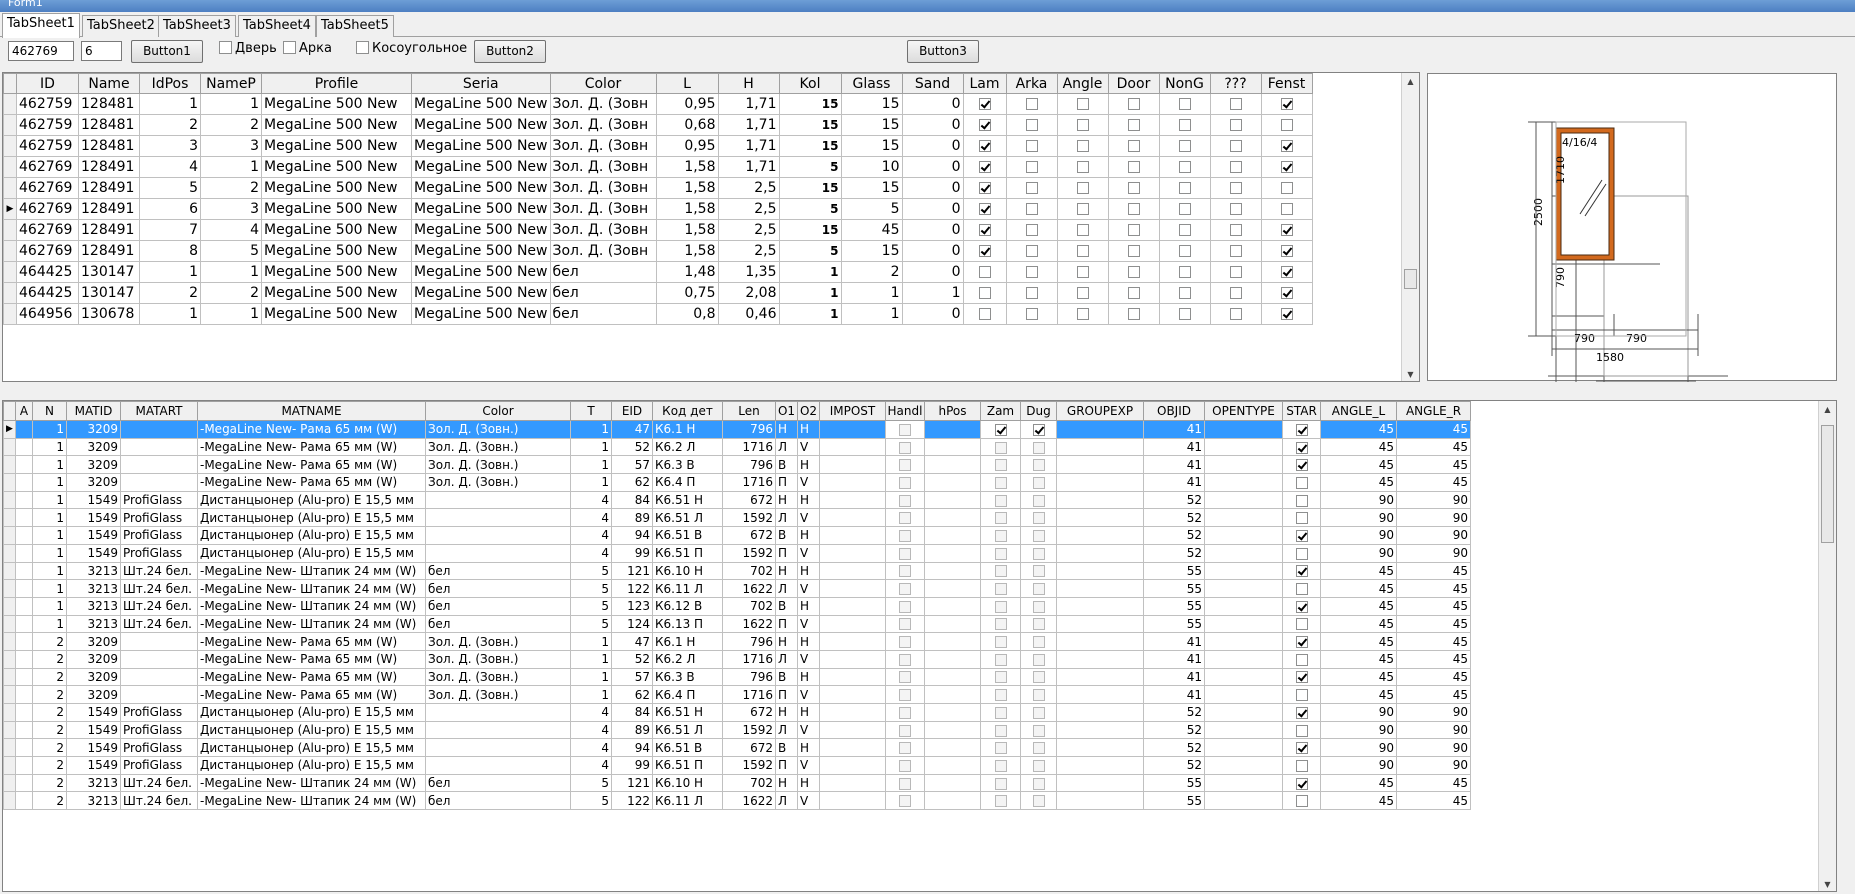 The width and height of the screenshot is (1855, 894). Describe the element at coordinates (225, 47) in the screenshot. I see `door-checkbox-box` at that location.